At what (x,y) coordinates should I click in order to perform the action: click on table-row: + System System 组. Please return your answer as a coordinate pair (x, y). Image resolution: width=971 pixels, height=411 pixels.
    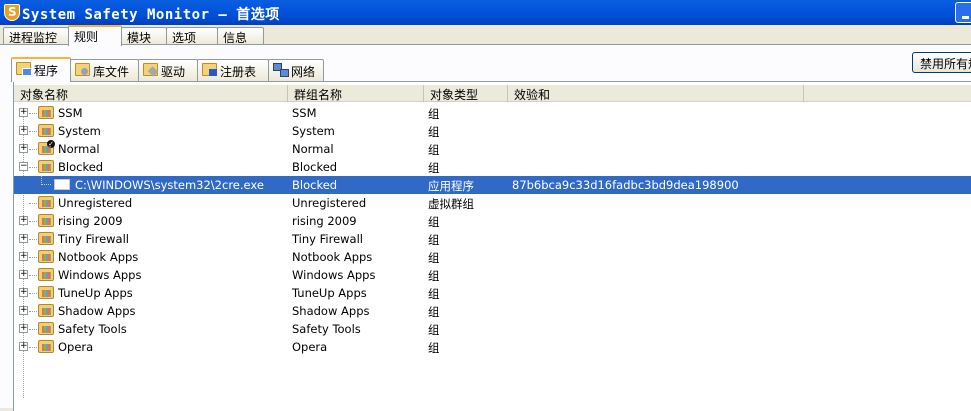
    Looking at the image, I should click on (492, 131).